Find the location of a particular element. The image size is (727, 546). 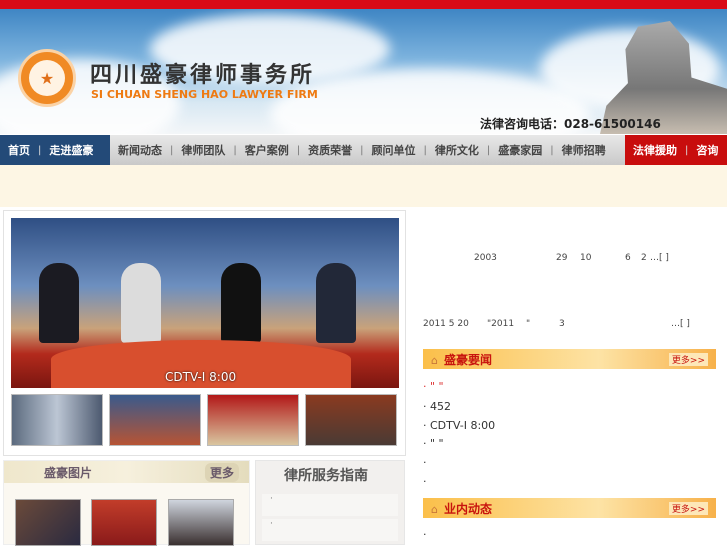

video-thumbnails is located at coordinates (204, 420).